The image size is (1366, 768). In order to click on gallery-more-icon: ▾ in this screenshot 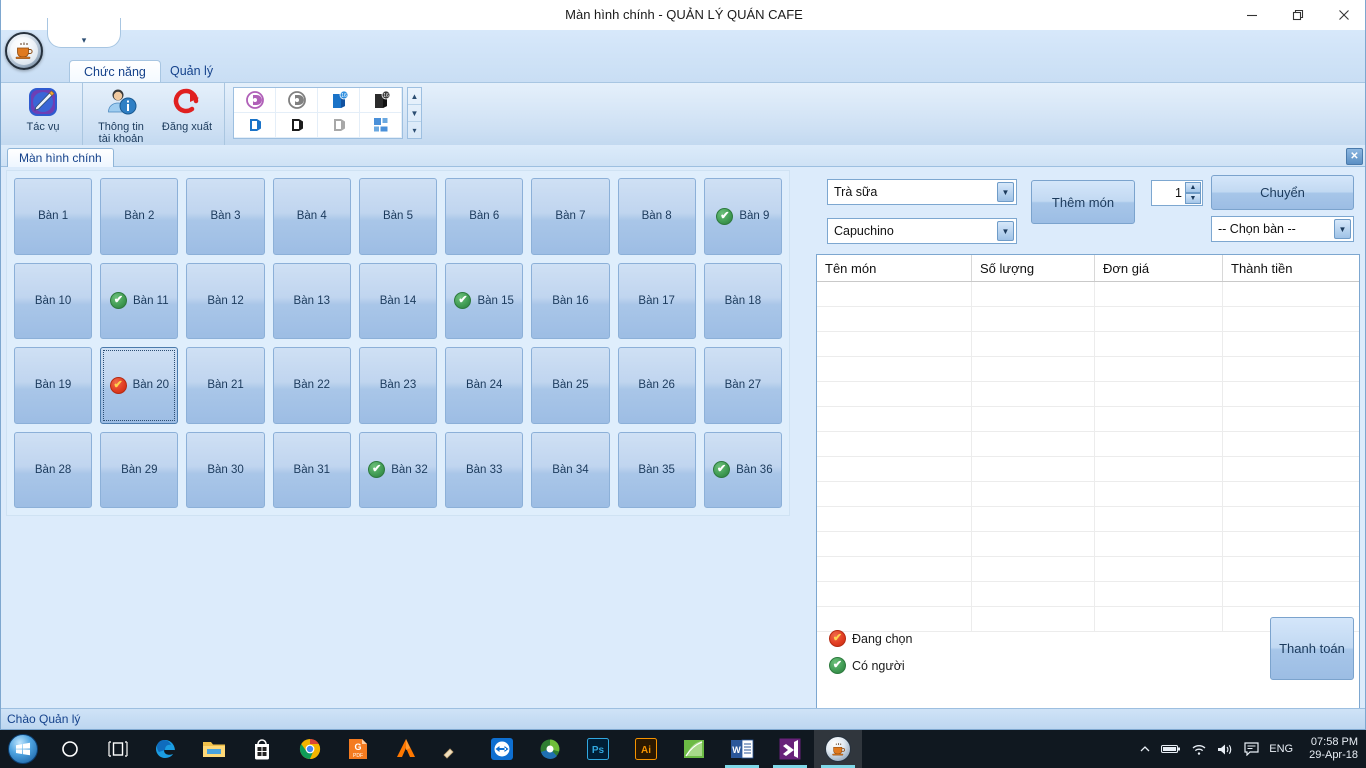, I will do `click(414, 130)`.